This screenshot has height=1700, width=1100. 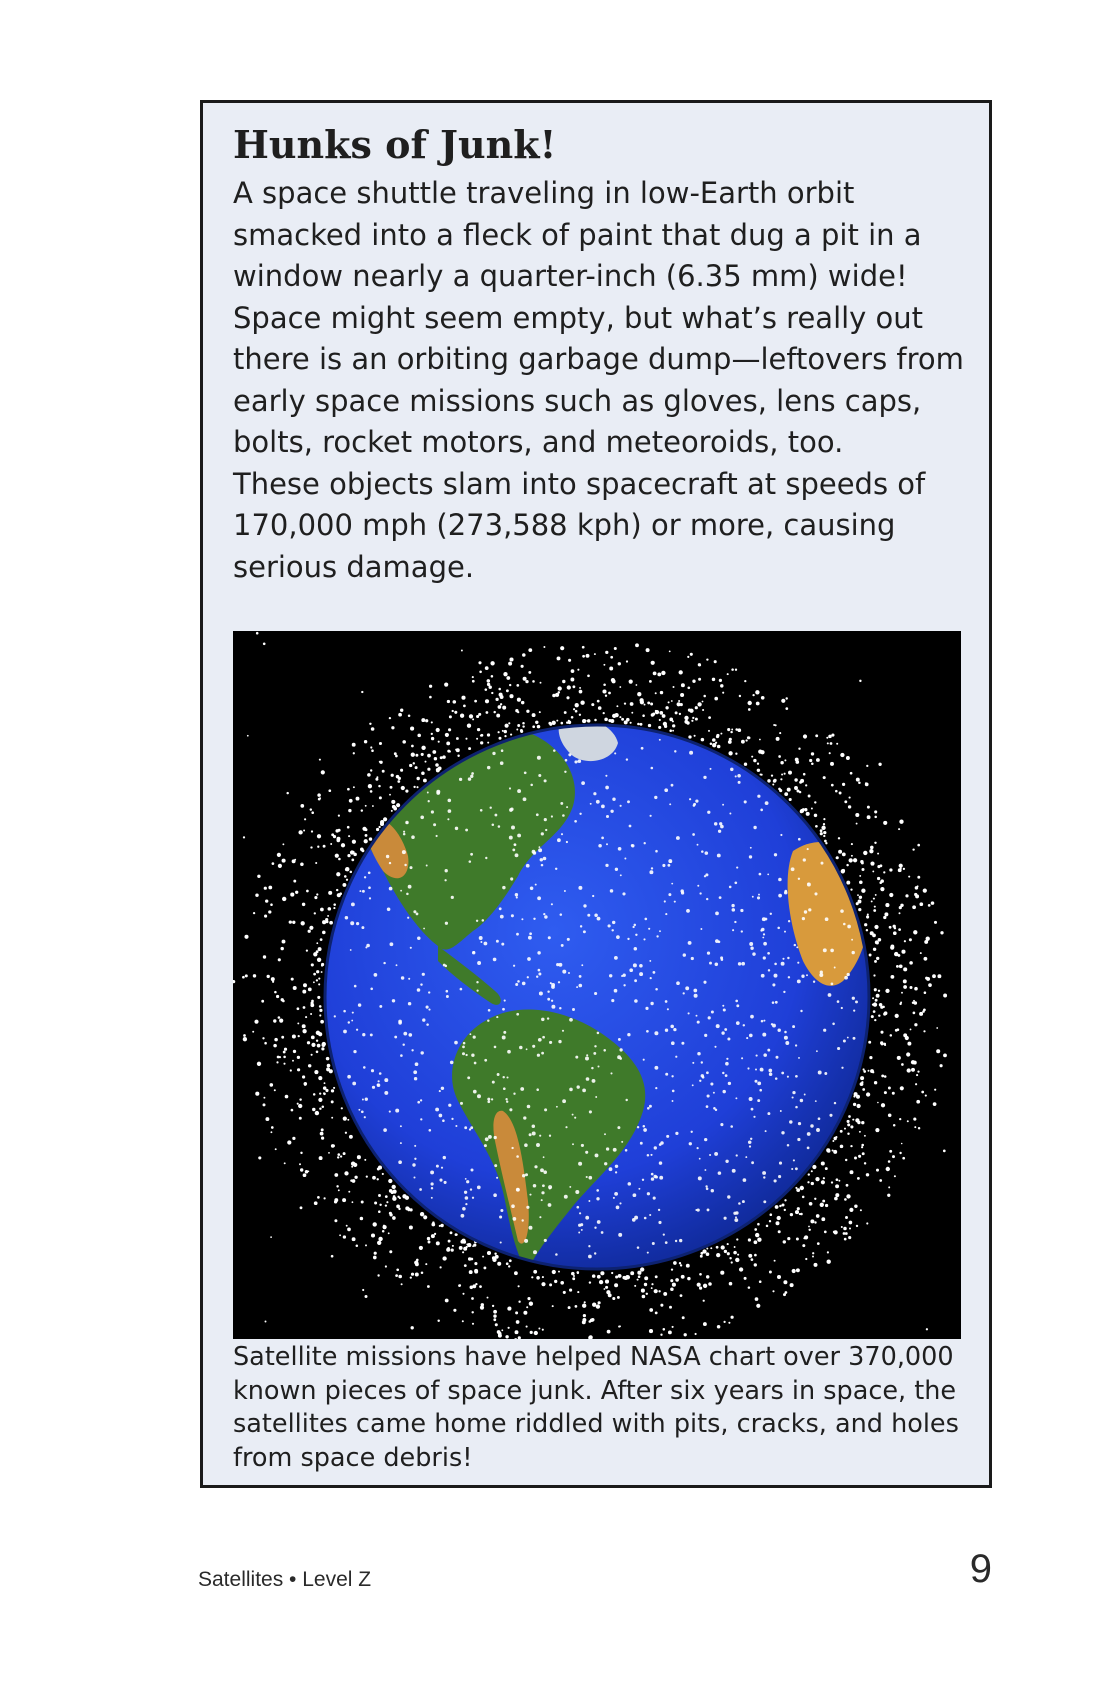 What do you see at coordinates (980, 1569) in the screenshot?
I see `page-number: 9` at bounding box center [980, 1569].